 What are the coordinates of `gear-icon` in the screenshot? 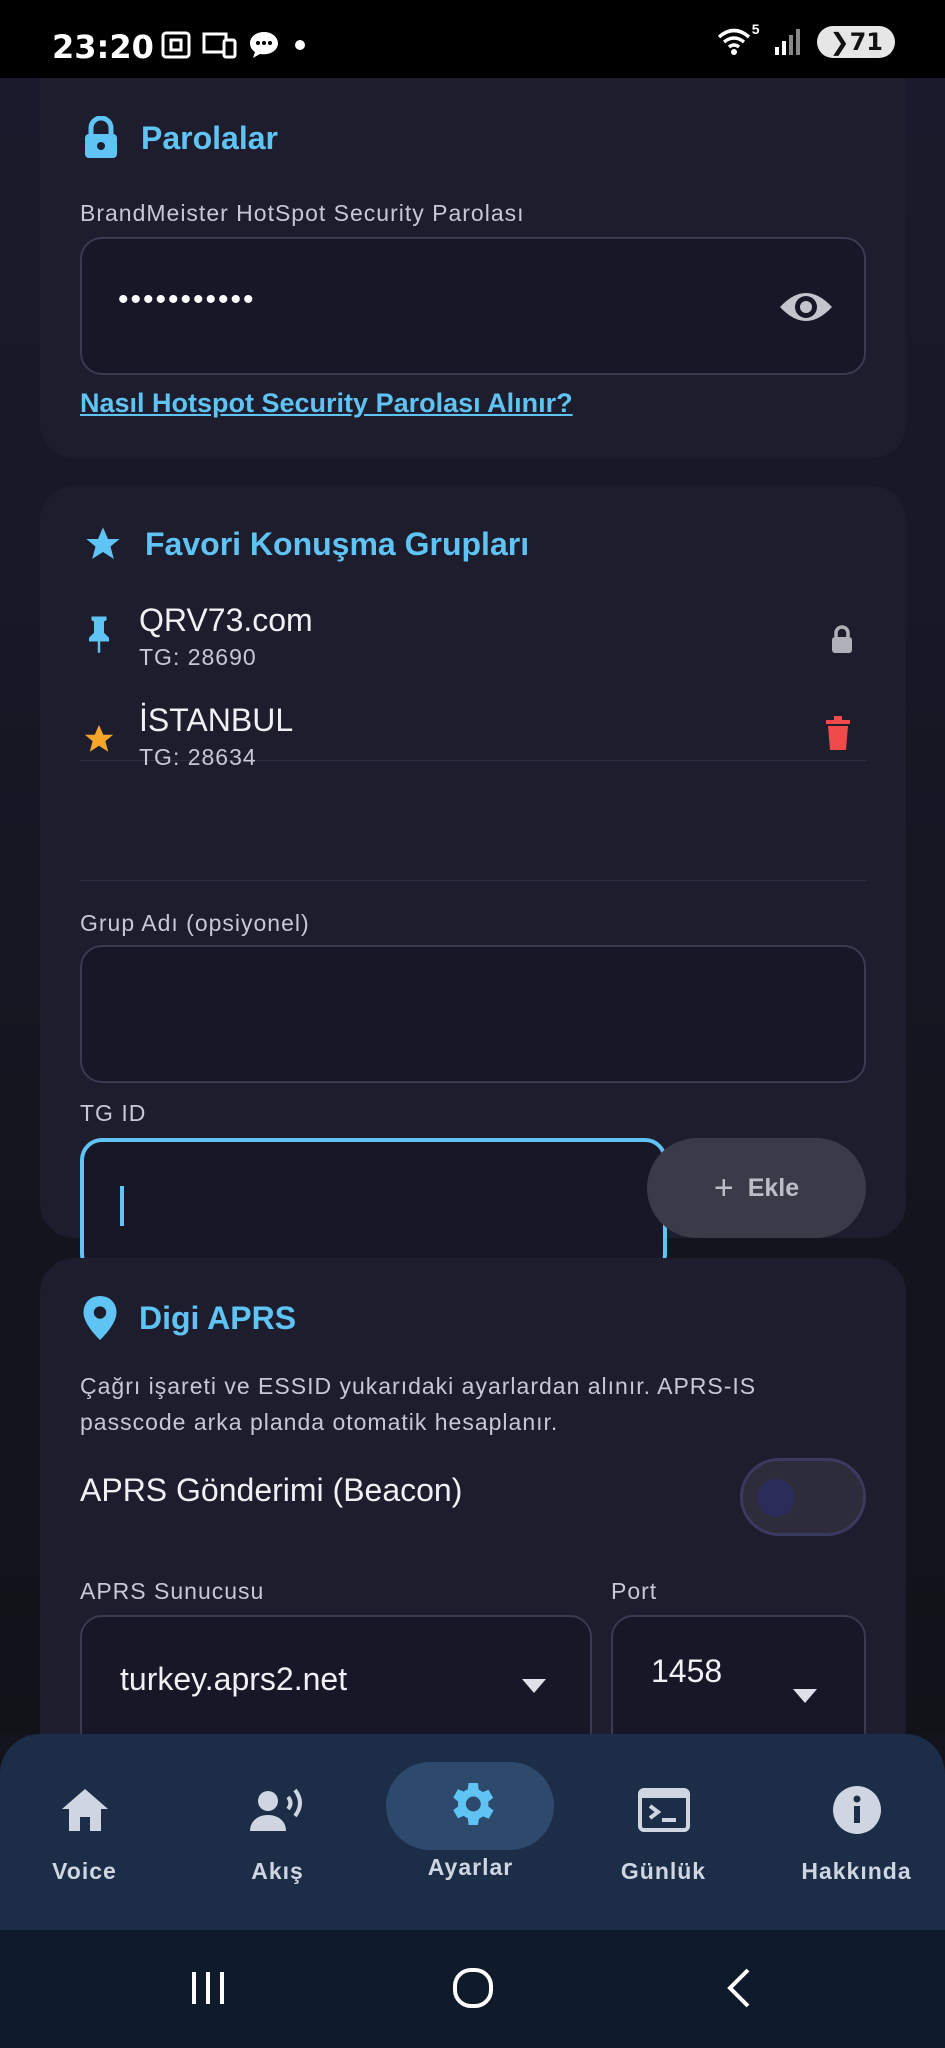 It's located at (472, 1804).